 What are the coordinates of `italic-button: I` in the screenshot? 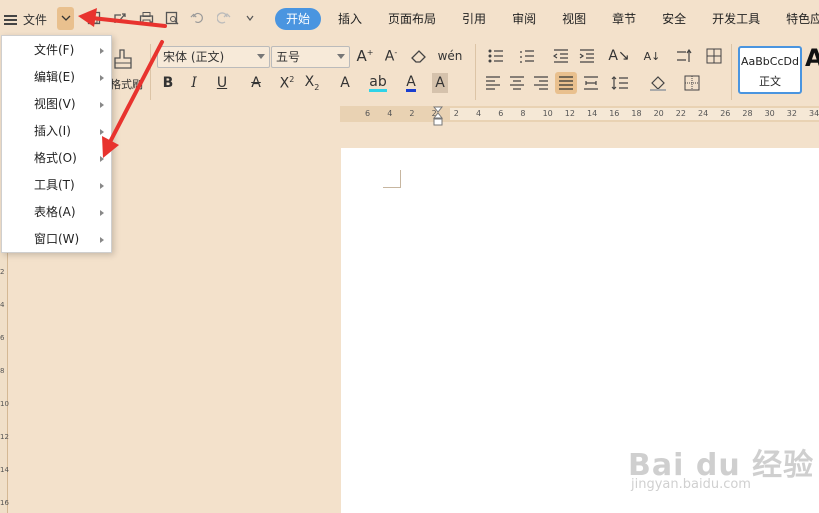 It's located at (194, 83).